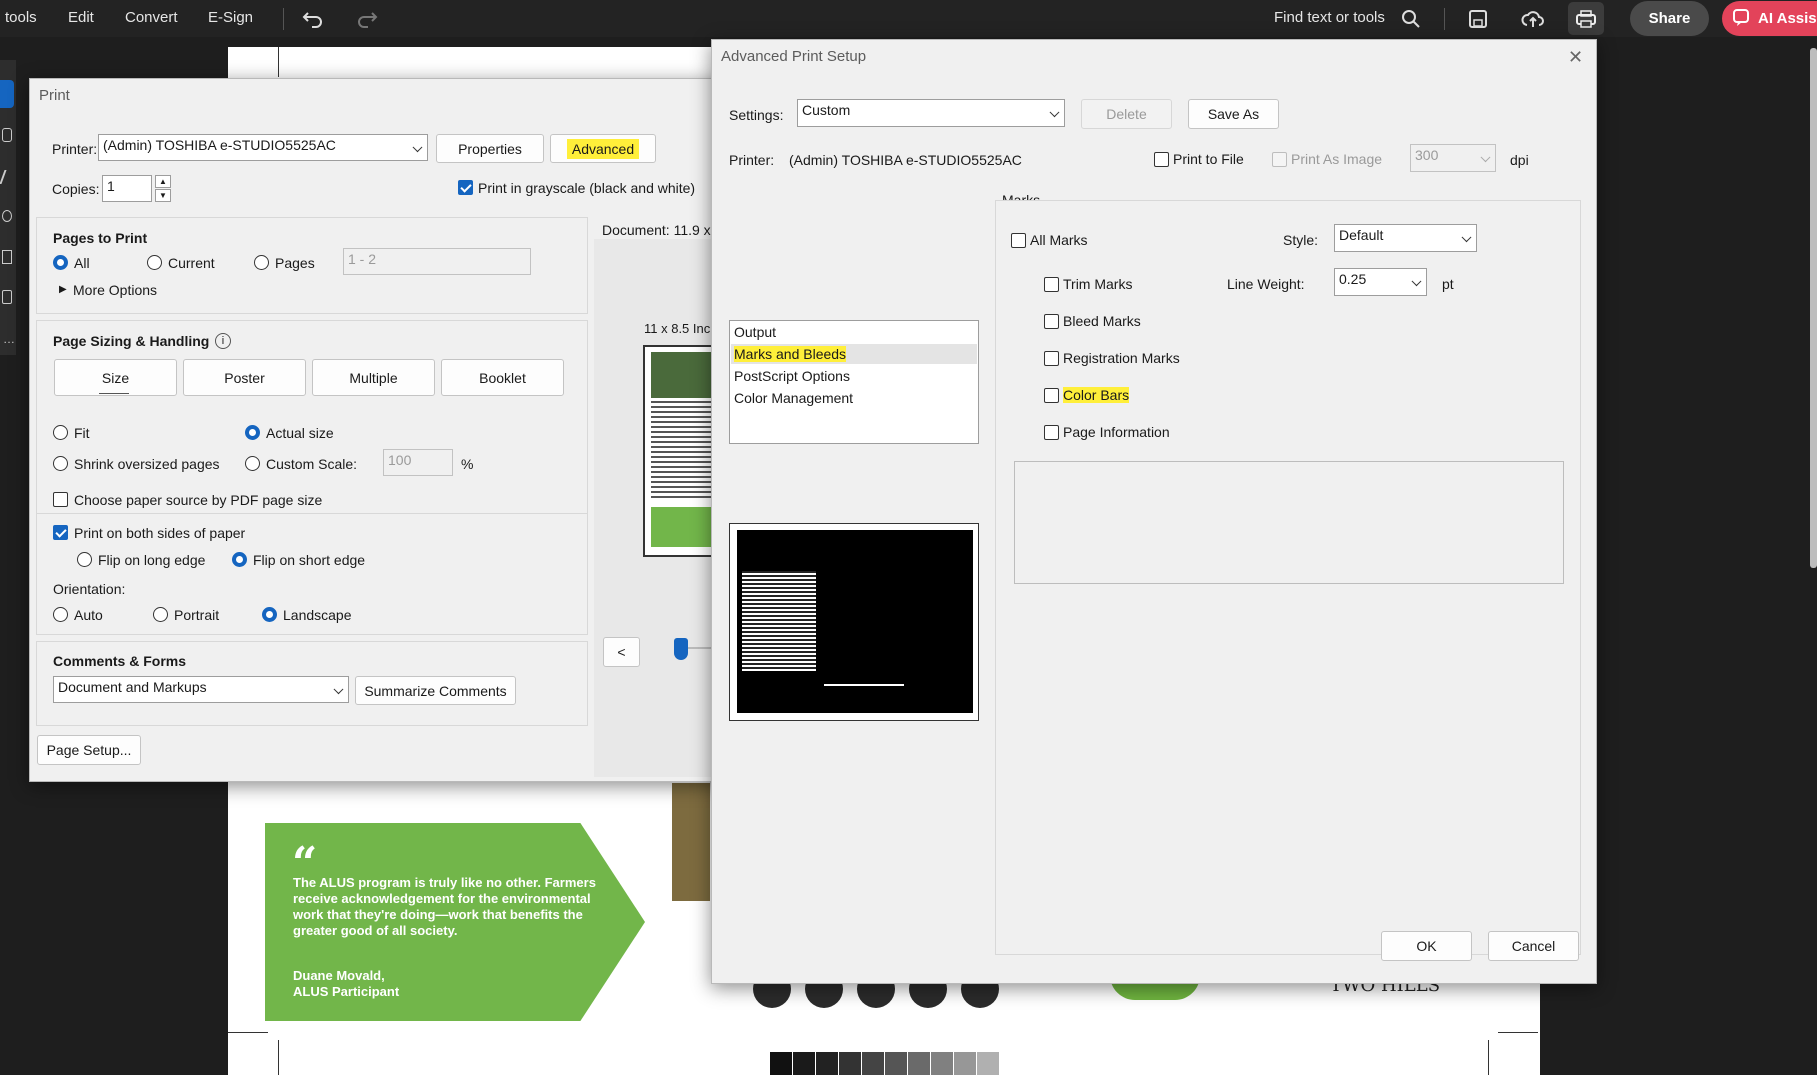  Describe the element at coordinates (252, 463) in the screenshot. I see `custom-scale-radio` at that location.